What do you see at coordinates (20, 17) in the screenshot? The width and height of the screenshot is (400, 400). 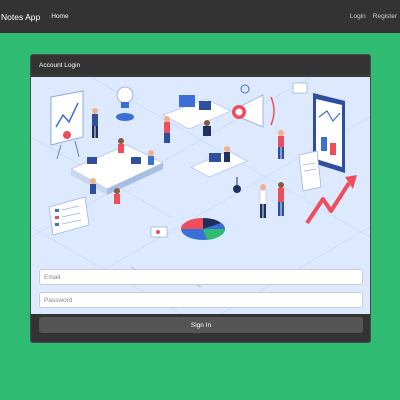 I see `brand-link: Notes App` at bounding box center [20, 17].